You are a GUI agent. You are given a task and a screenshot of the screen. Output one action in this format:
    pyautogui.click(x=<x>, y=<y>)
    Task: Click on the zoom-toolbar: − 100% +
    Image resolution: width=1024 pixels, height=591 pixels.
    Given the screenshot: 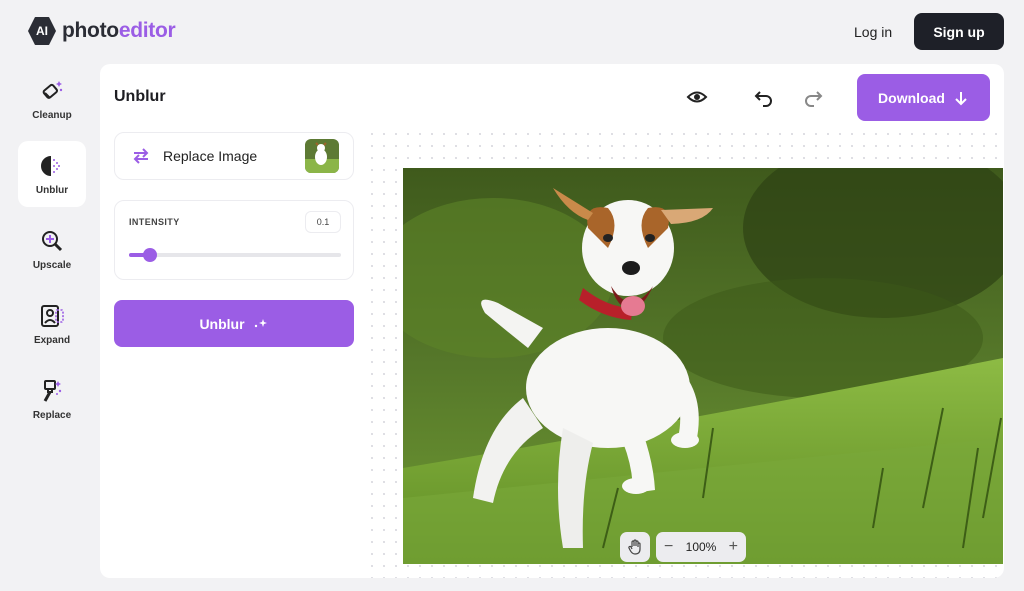 What is the action you would take?
    pyautogui.click(x=683, y=547)
    